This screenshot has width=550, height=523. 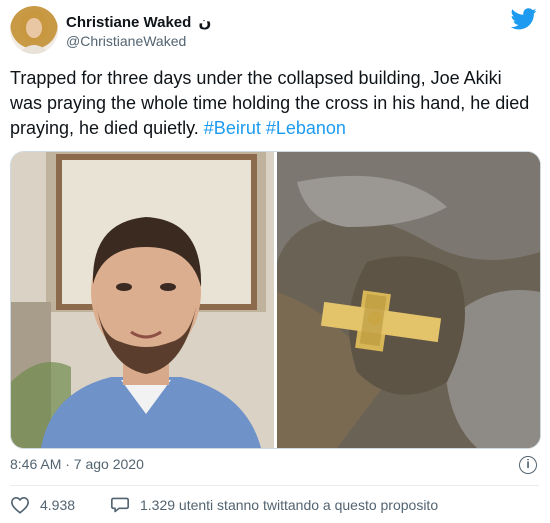 What do you see at coordinates (20, 505) in the screenshot?
I see `heart-icon` at bounding box center [20, 505].